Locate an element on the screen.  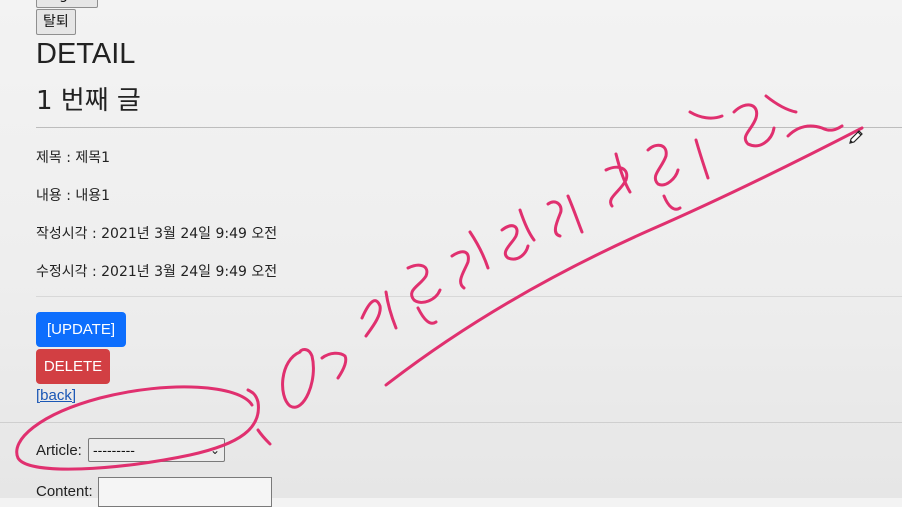
annotation-arrow-head is located at coordinates (264, 437).